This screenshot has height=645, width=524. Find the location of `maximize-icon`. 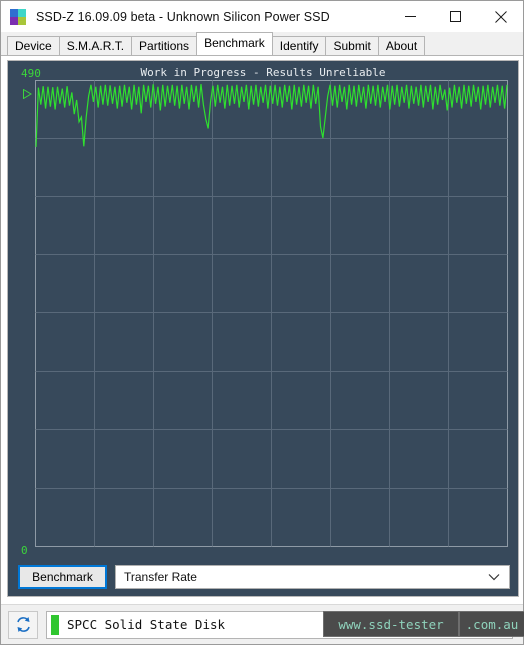

maximize-icon is located at coordinates (455, 16).